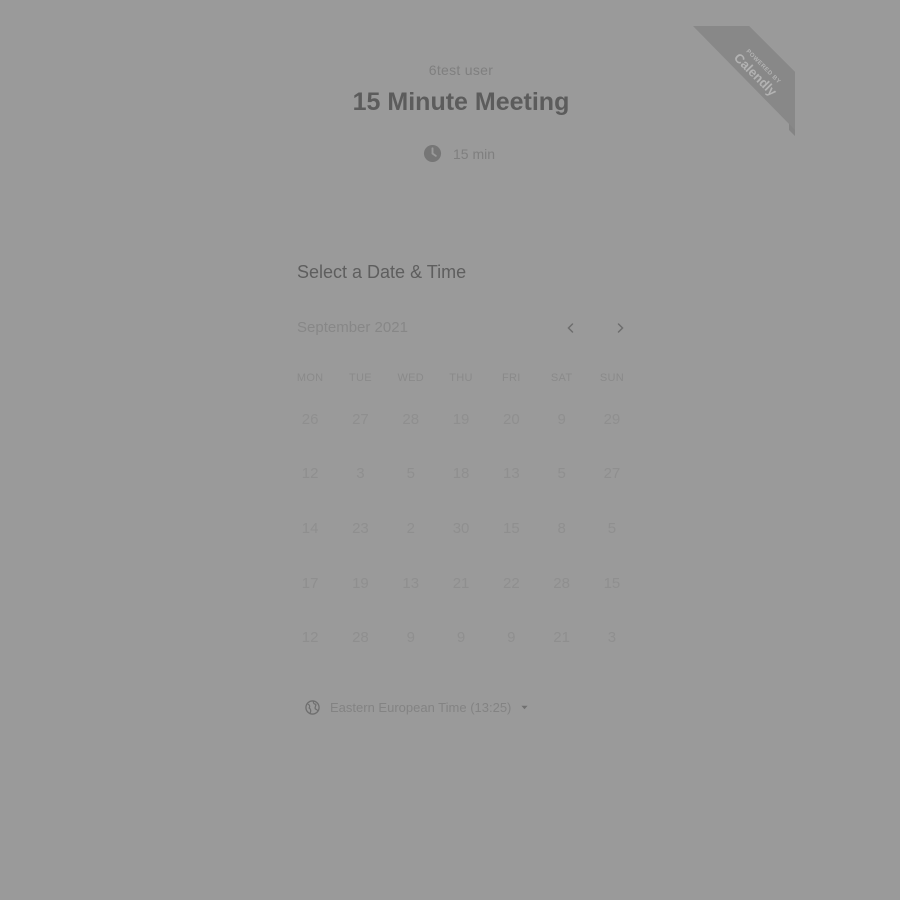 This screenshot has width=900, height=900. Describe the element at coordinates (524, 707) in the screenshot. I see `caret-down-icon` at that location.